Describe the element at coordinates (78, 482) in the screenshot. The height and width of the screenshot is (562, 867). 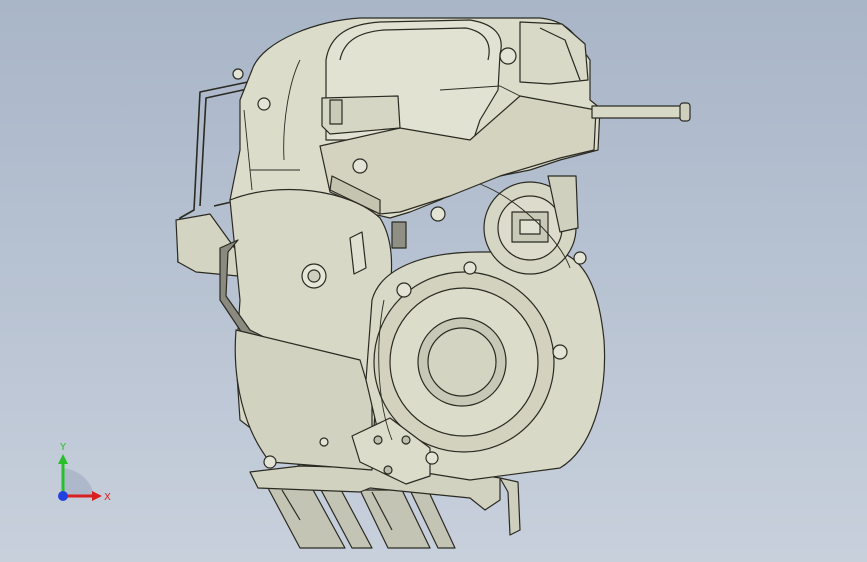
I see `triad-xy-plane` at that location.